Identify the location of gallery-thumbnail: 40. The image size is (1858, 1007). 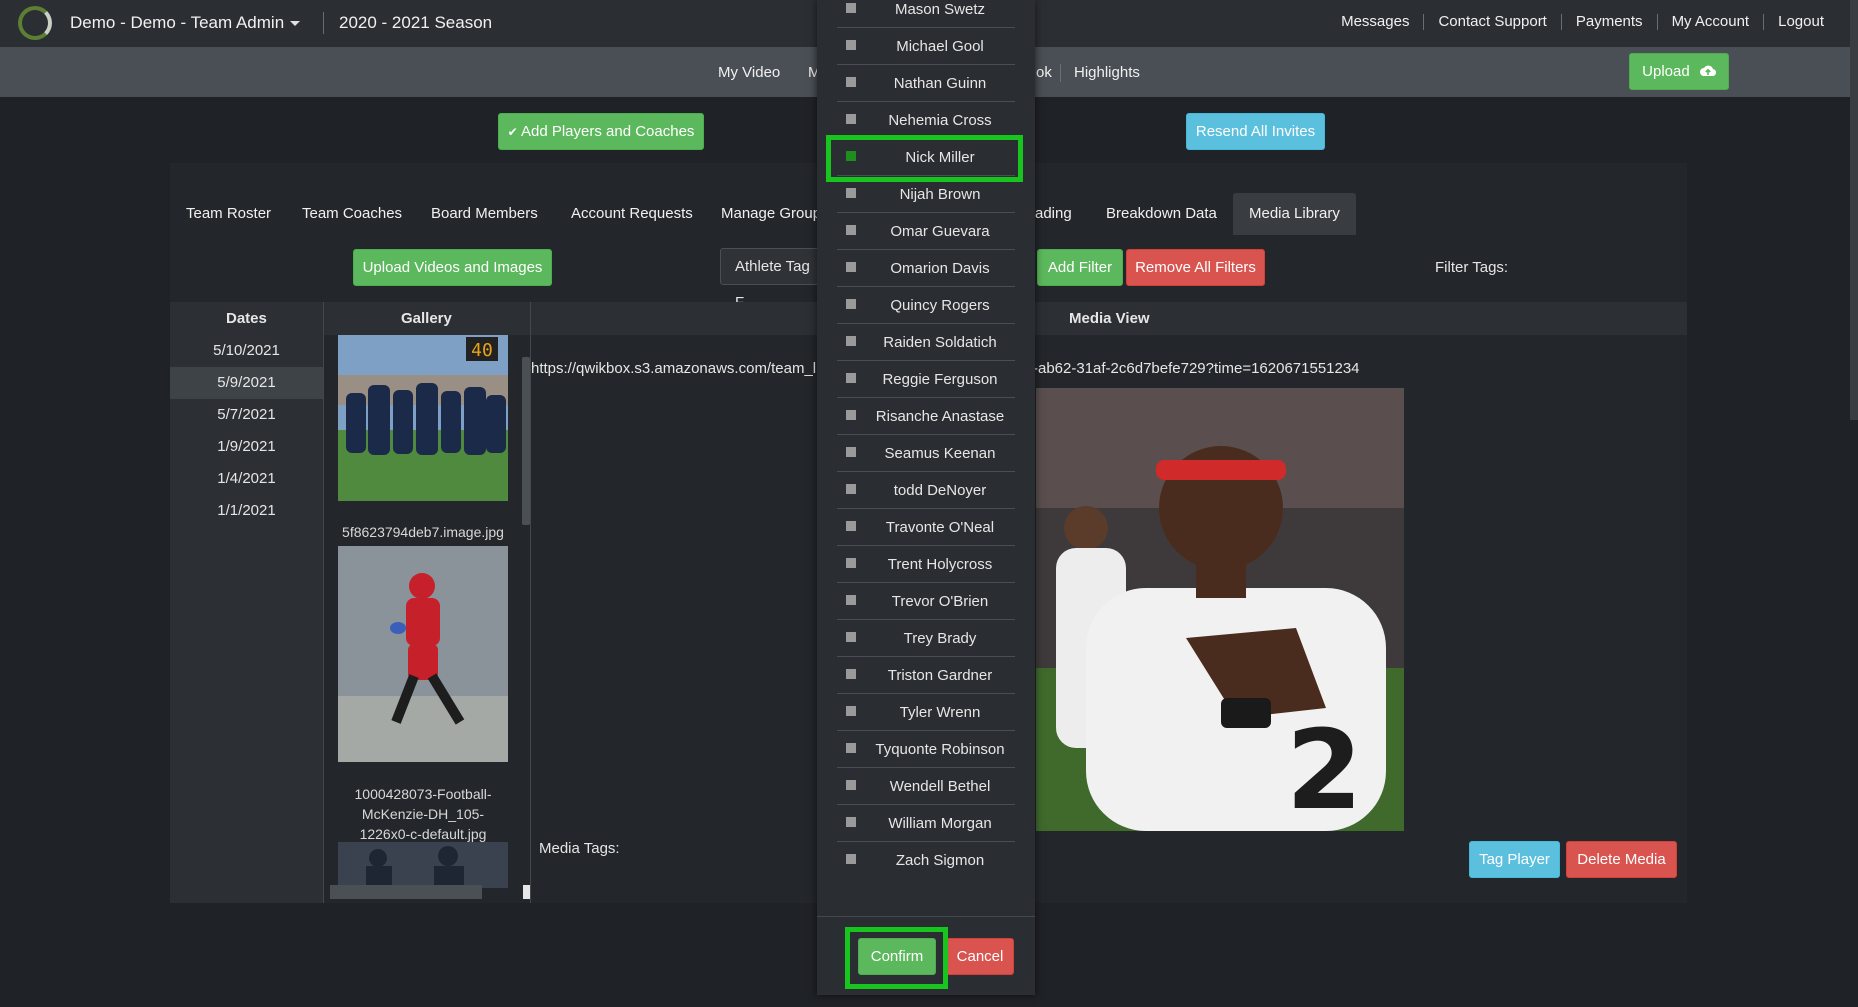
(423, 418).